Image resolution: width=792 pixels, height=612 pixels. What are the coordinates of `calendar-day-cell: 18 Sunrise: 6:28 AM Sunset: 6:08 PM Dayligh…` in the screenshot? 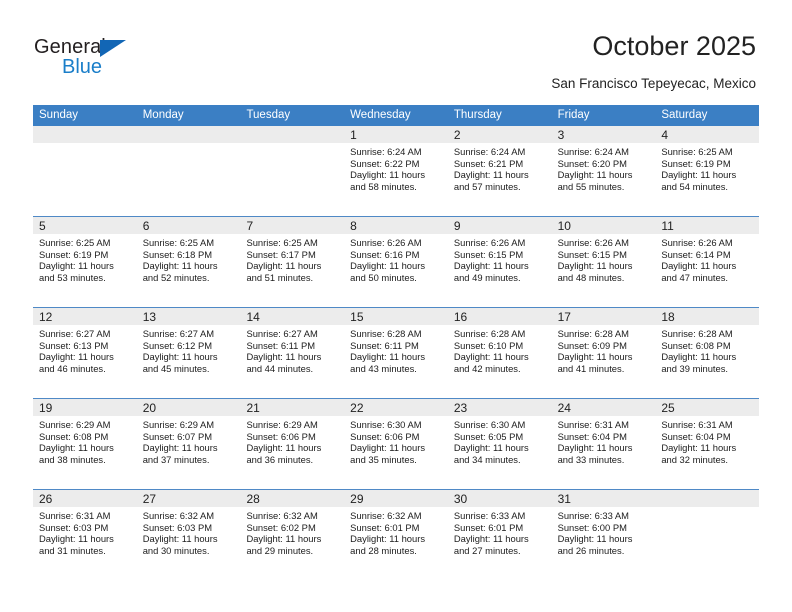 It's located at (707, 353).